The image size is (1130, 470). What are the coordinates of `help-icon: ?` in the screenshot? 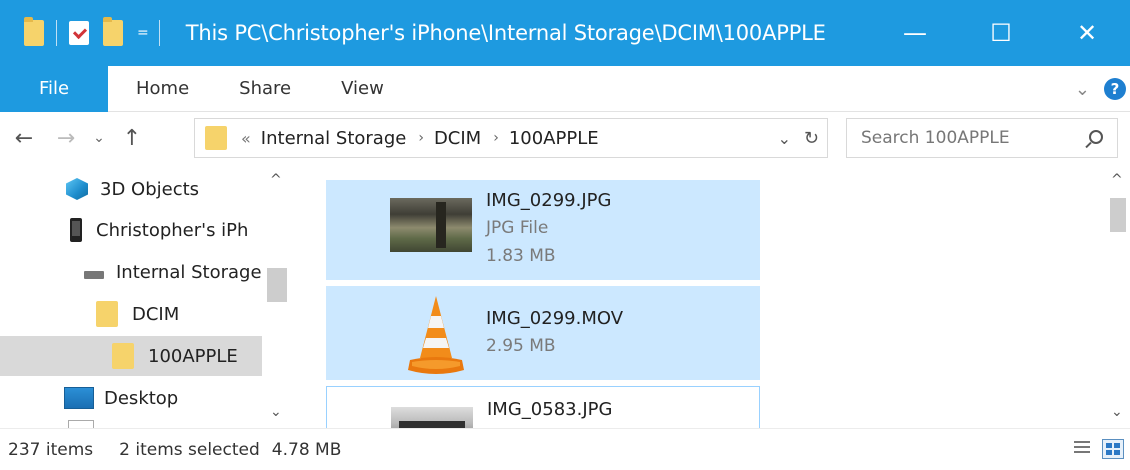 It's located at (1115, 89).